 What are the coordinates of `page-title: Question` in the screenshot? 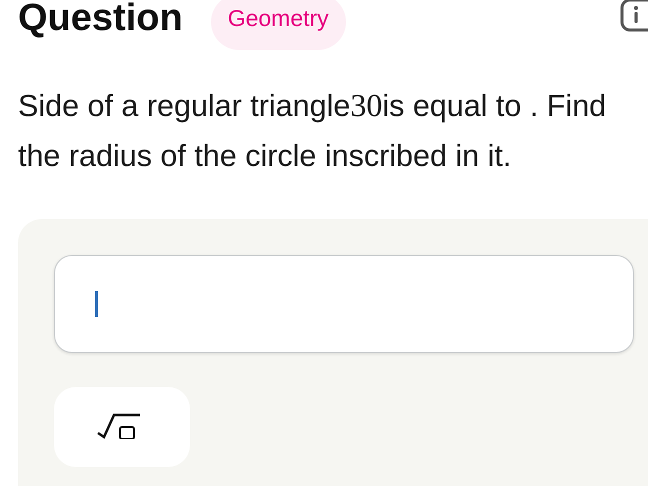 It's located at (100, 19).